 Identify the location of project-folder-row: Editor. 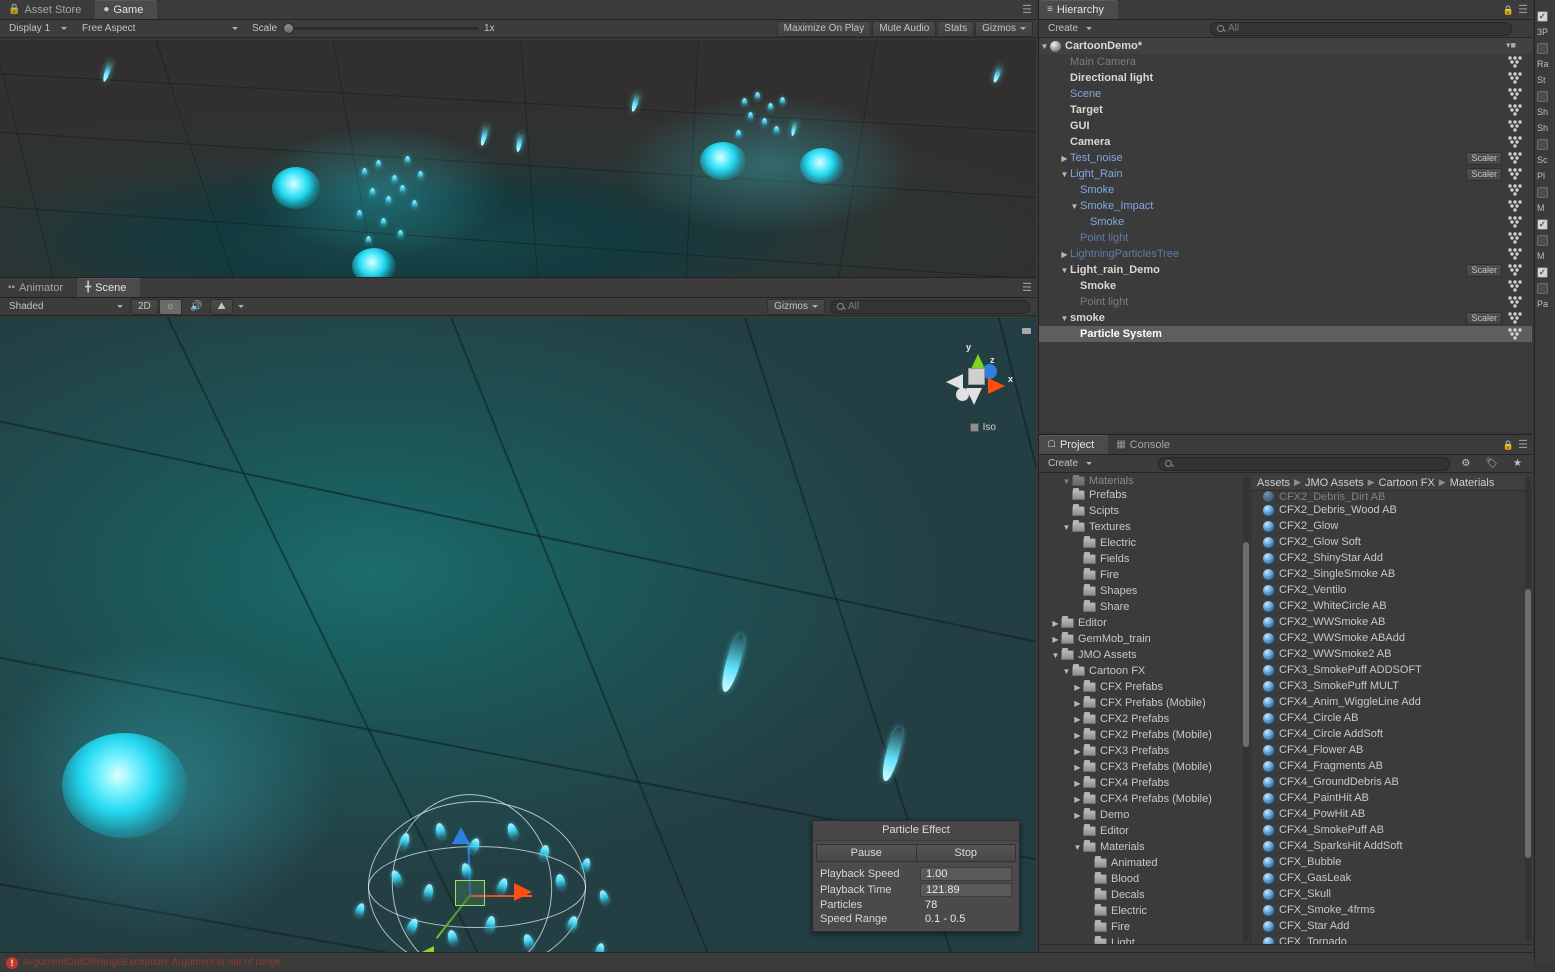
(1144, 623).